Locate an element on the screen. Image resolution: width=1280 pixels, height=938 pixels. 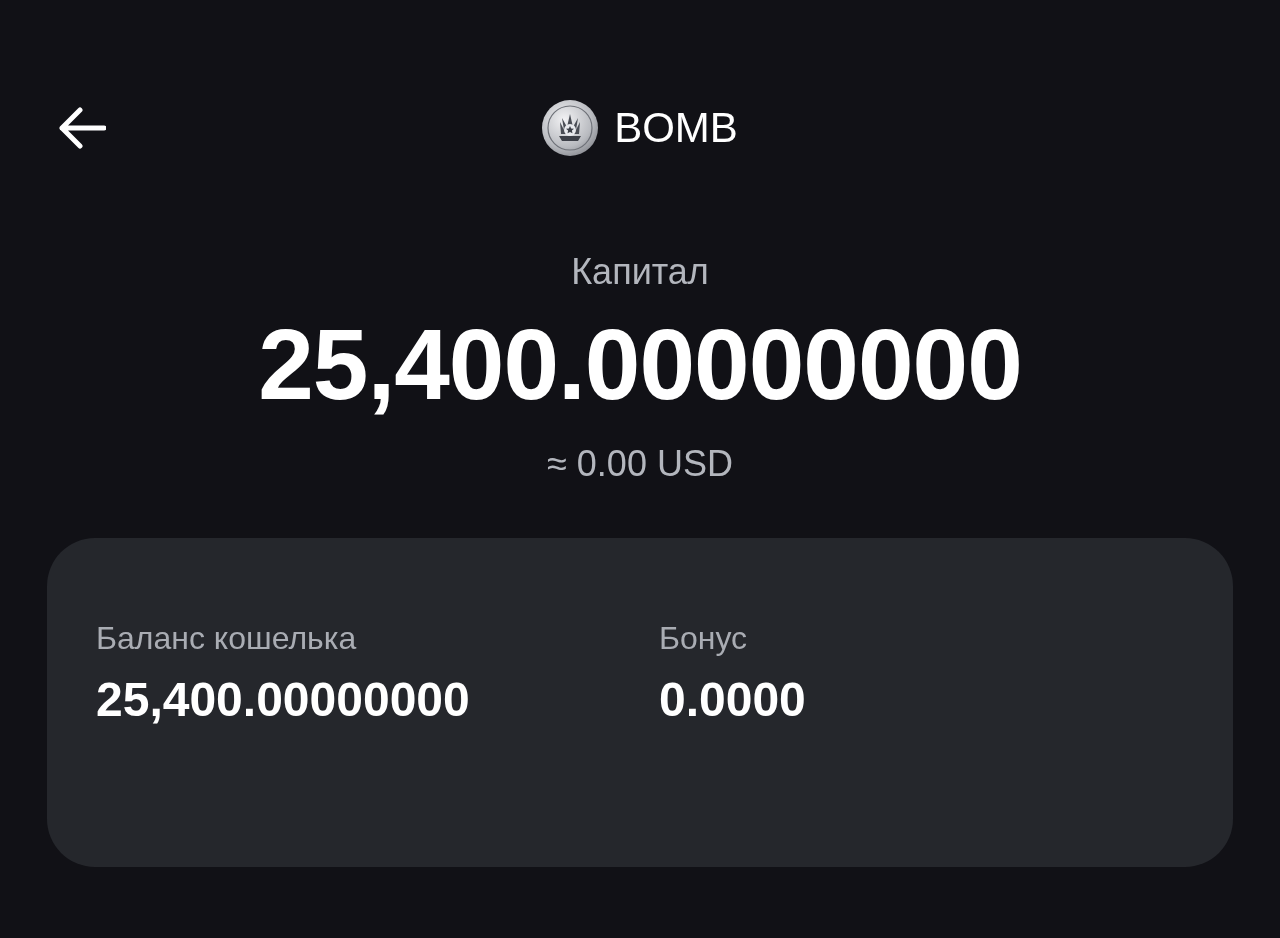
usd-equivalent: ≈ 0.00 USD is located at coordinates (640, 464).